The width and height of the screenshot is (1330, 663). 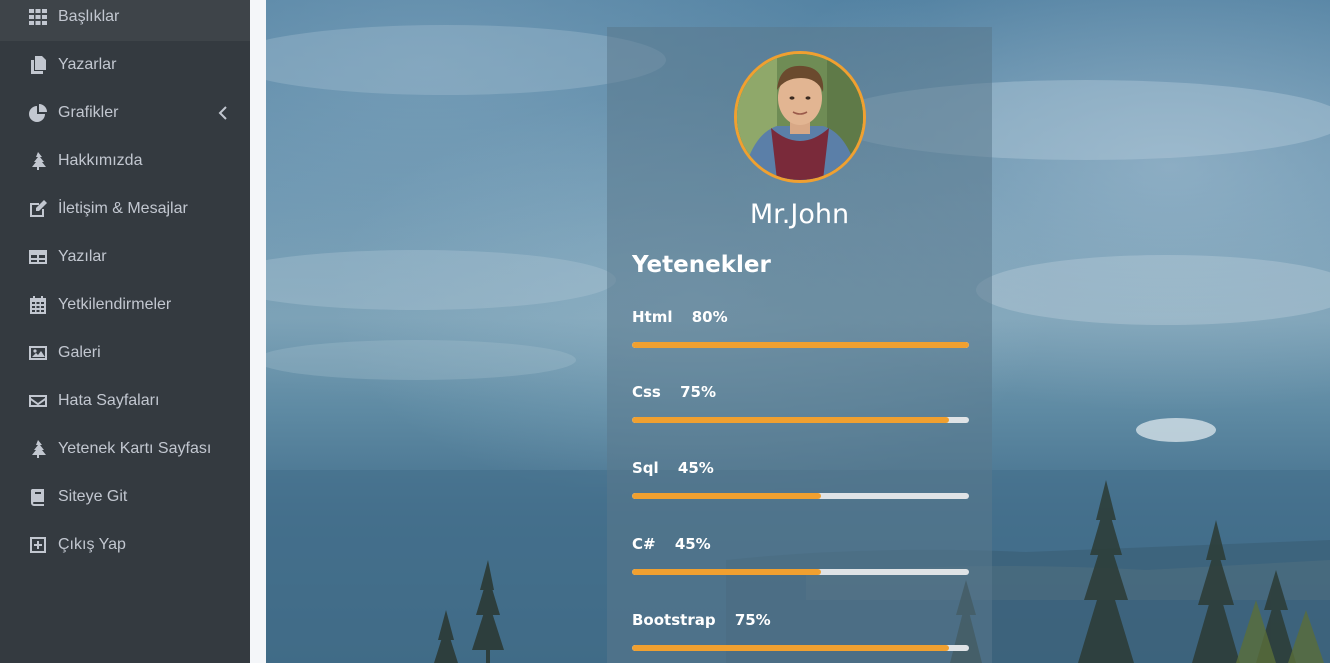 What do you see at coordinates (674, 620) in the screenshot?
I see `skill-name: Bootstrap` at bounding box center [674, 620].